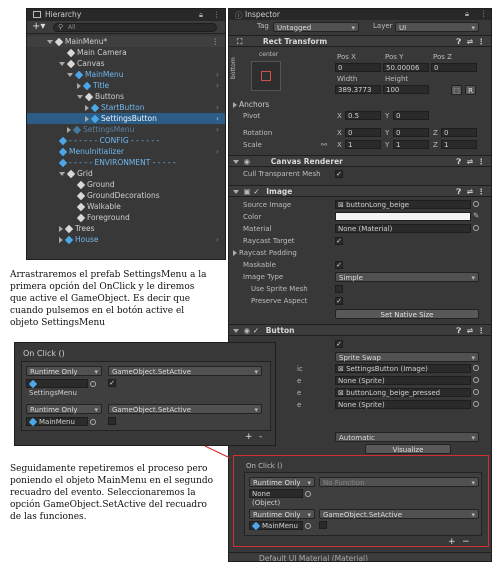 The image size is (495, 562). I want to click on scale-z-field: 1, so click(459, 144).